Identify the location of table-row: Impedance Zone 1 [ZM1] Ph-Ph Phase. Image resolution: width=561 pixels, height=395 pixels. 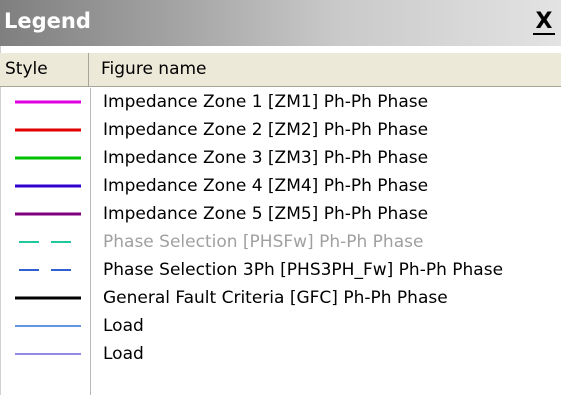
(280, 102).